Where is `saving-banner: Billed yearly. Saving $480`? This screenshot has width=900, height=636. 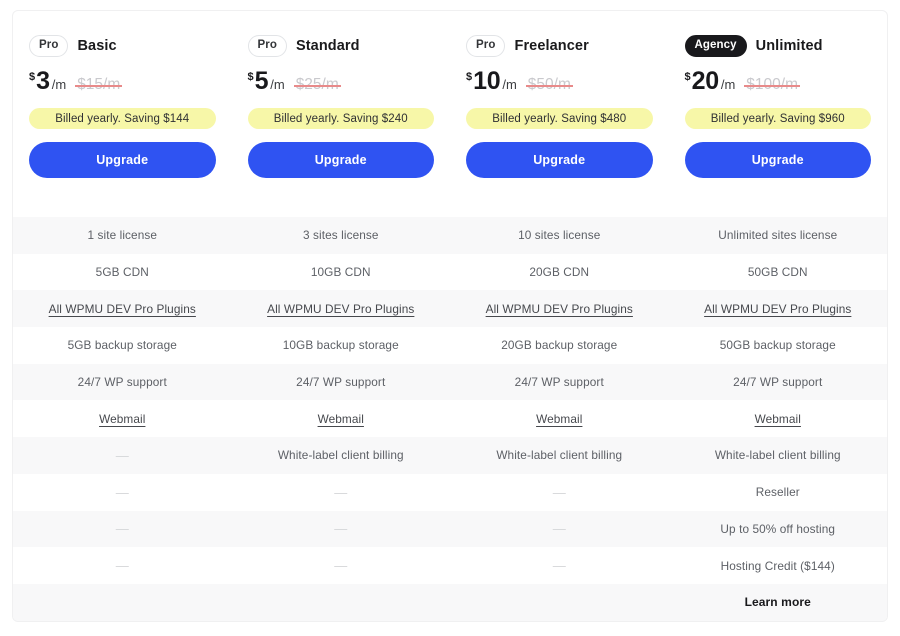
saving-banner: Billed yearly. Saving $480 is located at coordinates (559, 118).